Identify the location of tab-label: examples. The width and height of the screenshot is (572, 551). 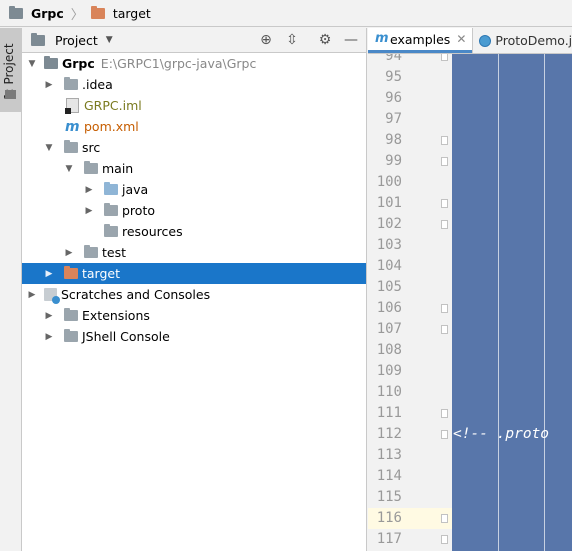
(420, 39).